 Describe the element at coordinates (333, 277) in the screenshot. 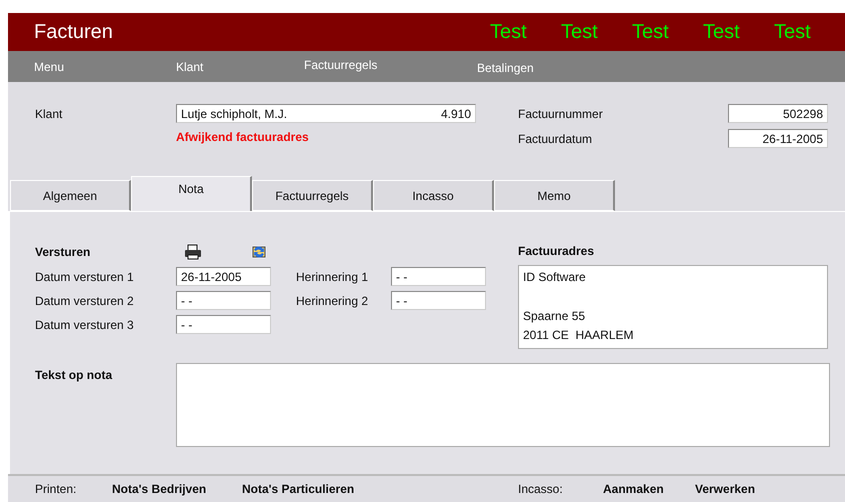

I see `field-label: Herinnering 1` at that location.